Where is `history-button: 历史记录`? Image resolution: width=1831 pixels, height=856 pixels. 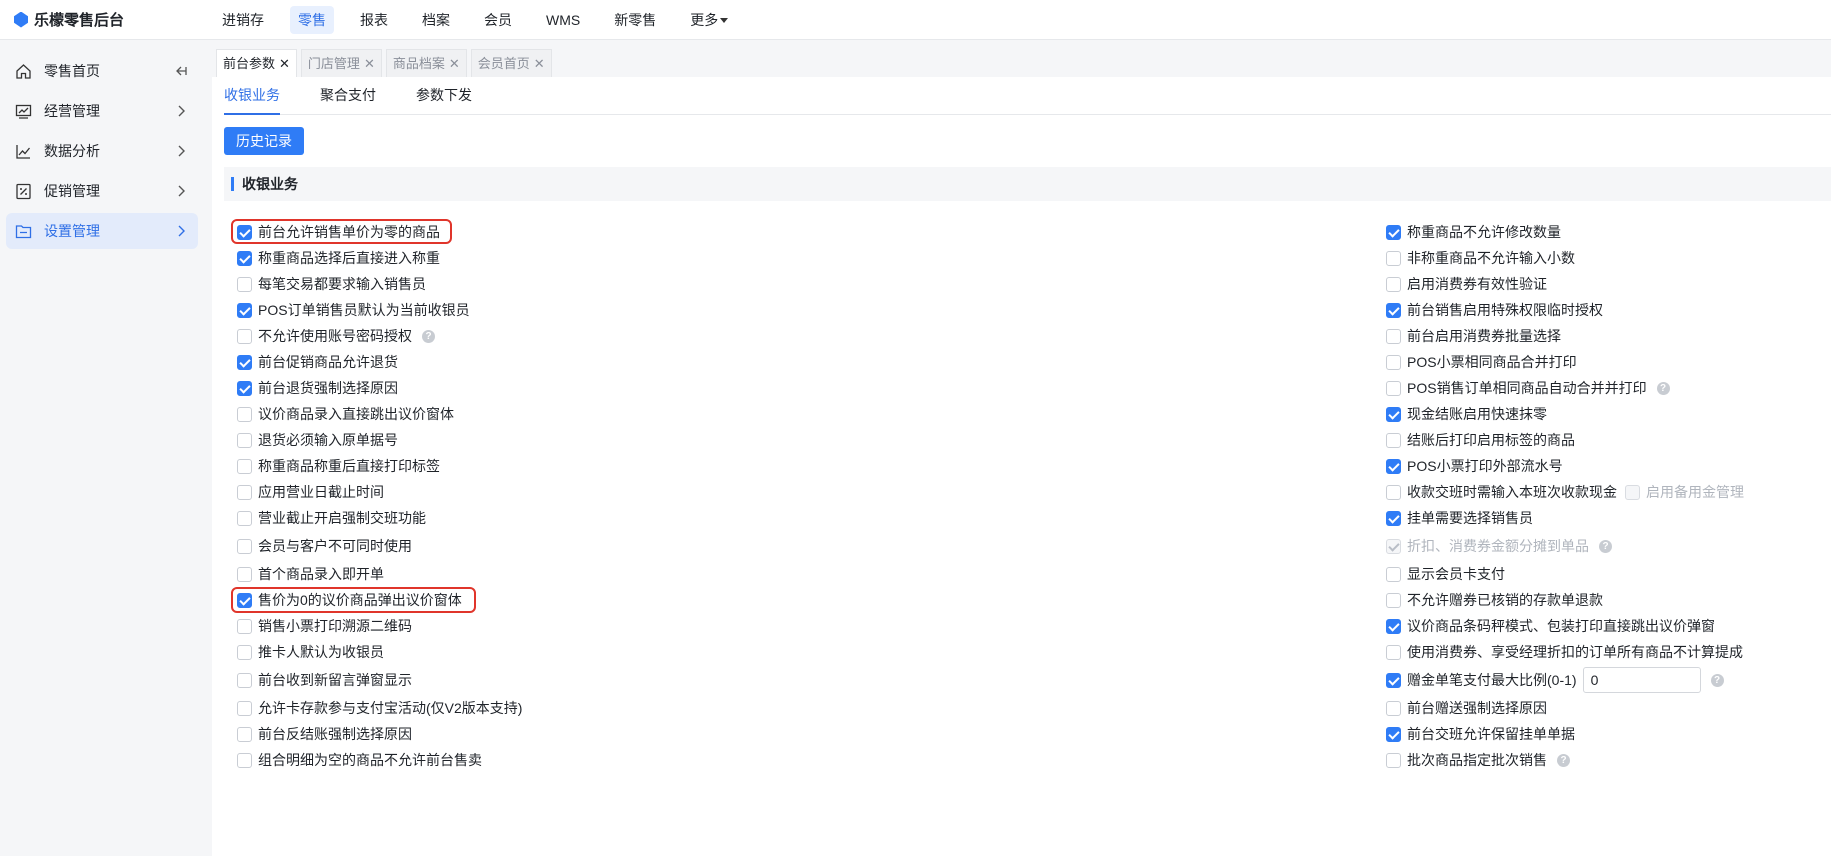
history-button: 历史记录 is located at coordinates (264, 141).